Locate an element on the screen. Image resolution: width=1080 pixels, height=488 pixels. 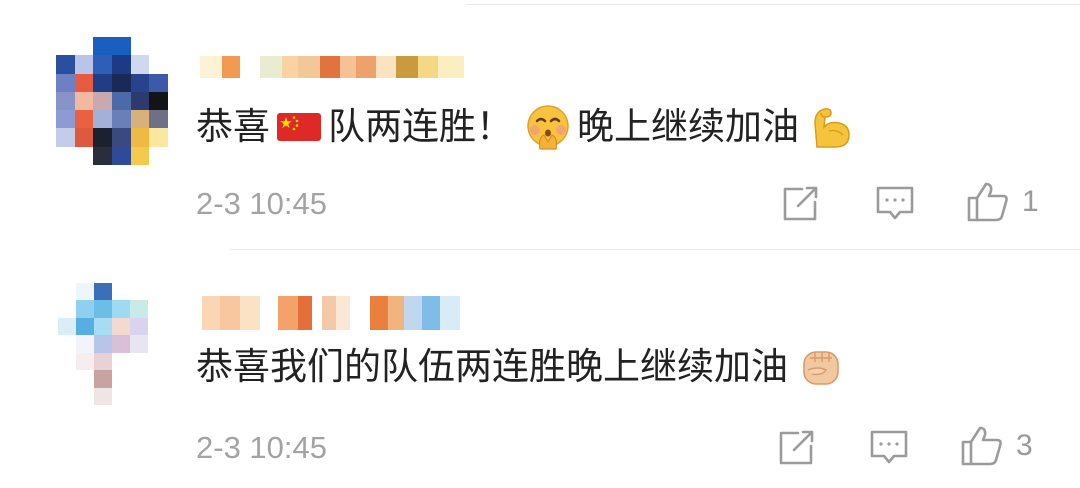
like-button: 3 is located at coordinates (996, 446).